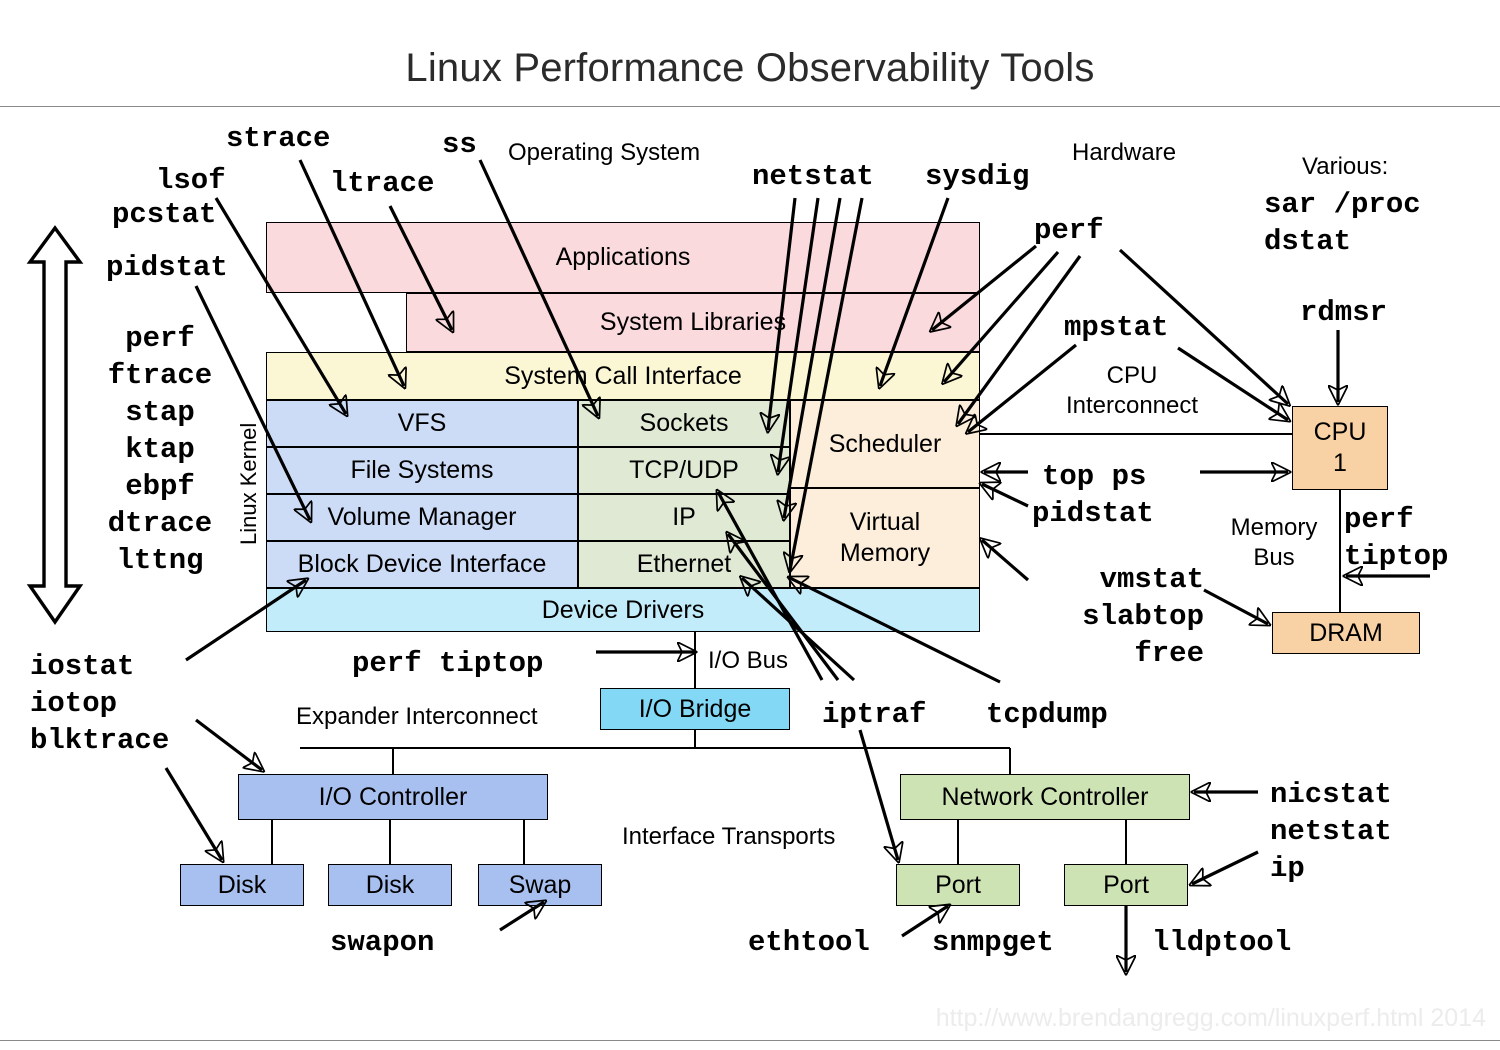 The image size is (1500, 1050). What do you see at coordinates (1094, 476) in the screenshot?
I see `tool-top-ps: top ps` at bounding box center [1094, 476].